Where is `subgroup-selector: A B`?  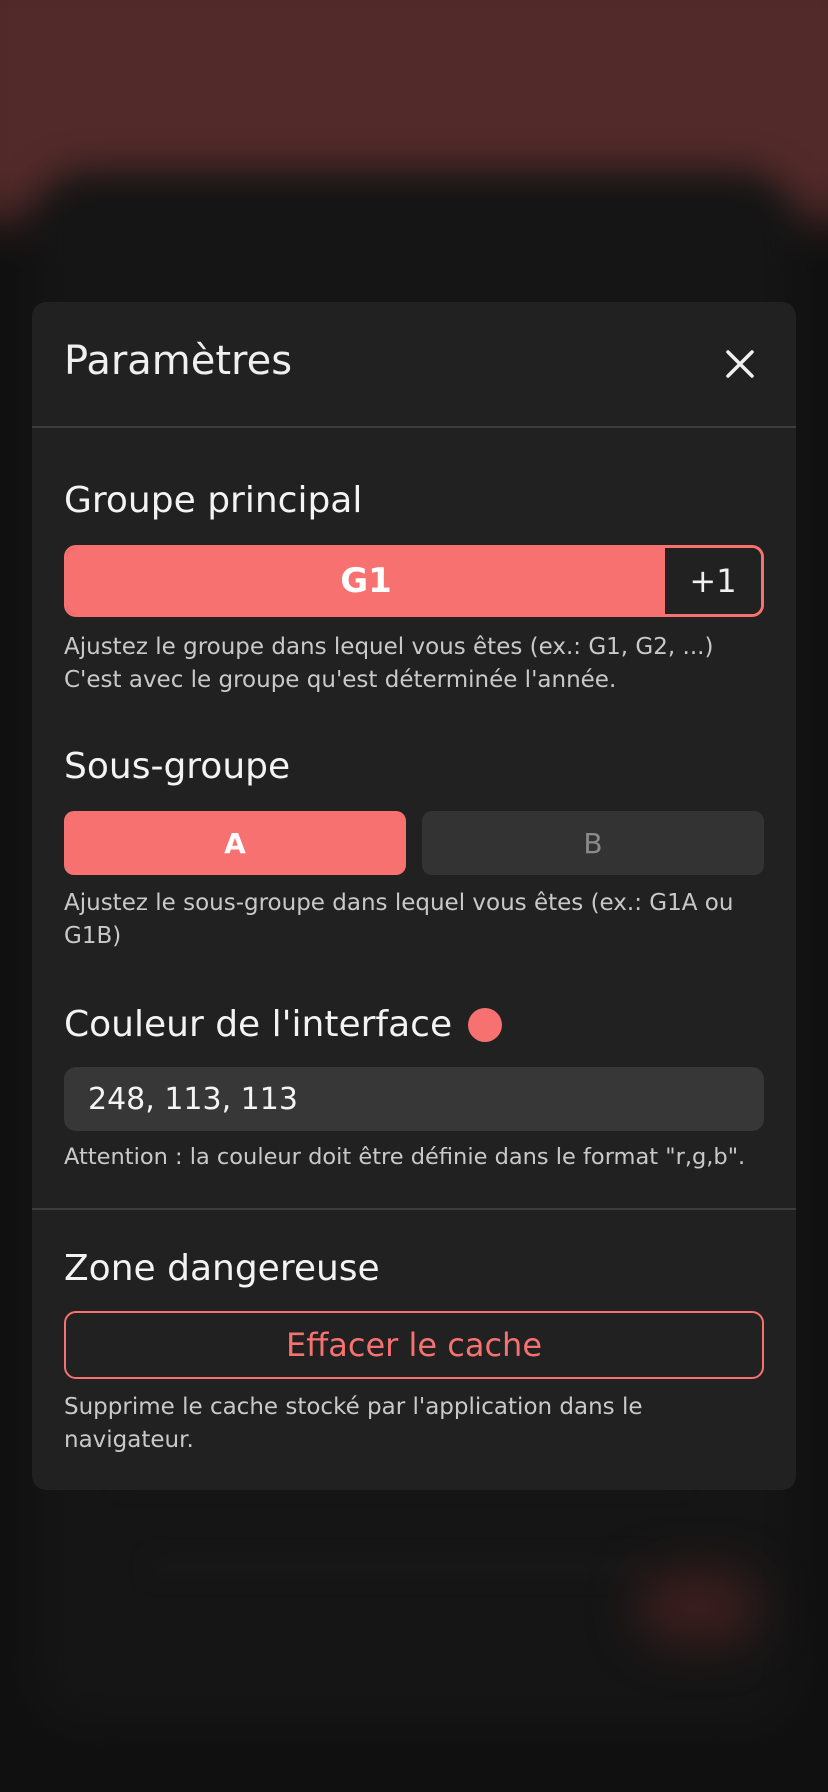 subgroup-selector: A B is located at coordinates (414, 843).